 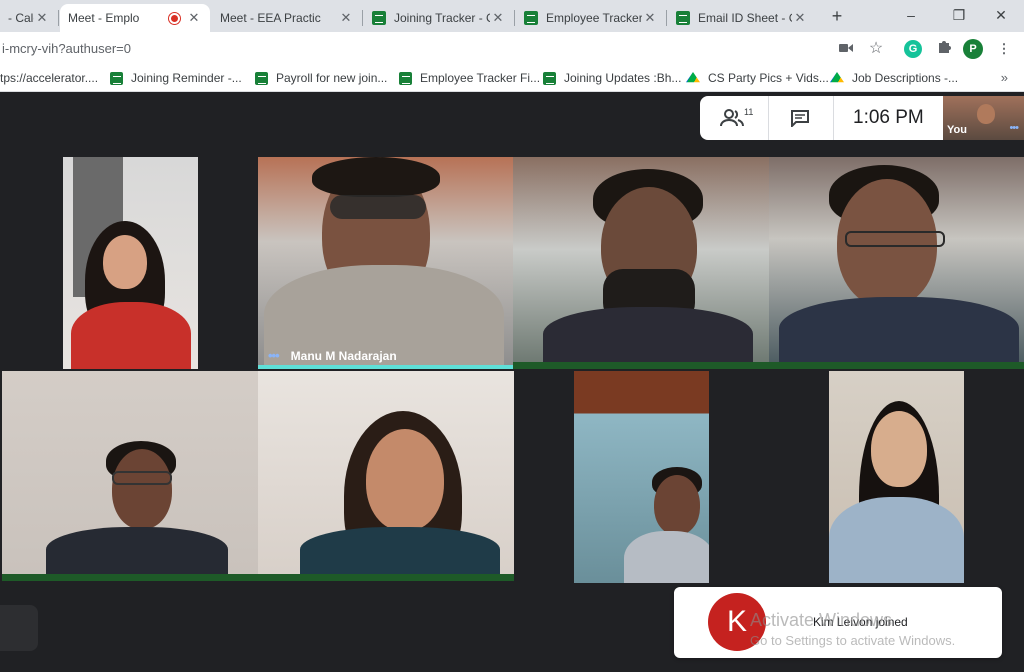 What do you see at coordinates (174, 18) in the screenshot?
I see `recording-icon` at bounding box center [174, 18].